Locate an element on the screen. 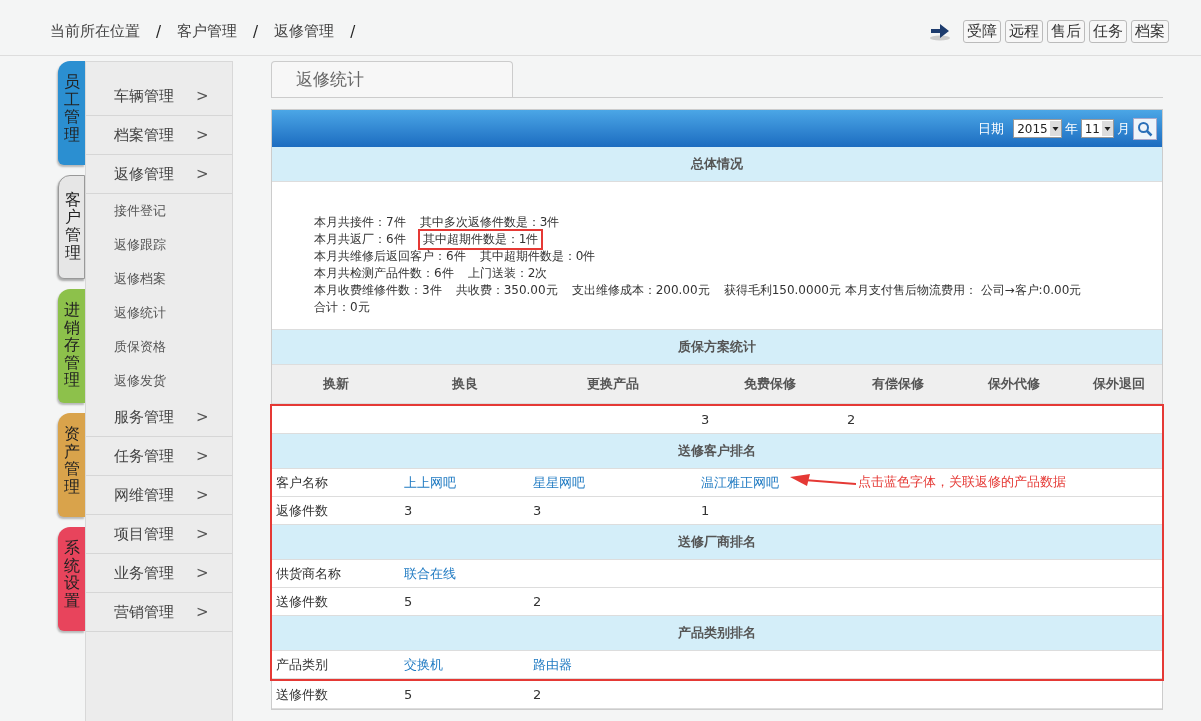 The height and width of the screenshot is (721, 1201). summary-text: 其中超期件数是：0件 is located at coordinates (537, 256).